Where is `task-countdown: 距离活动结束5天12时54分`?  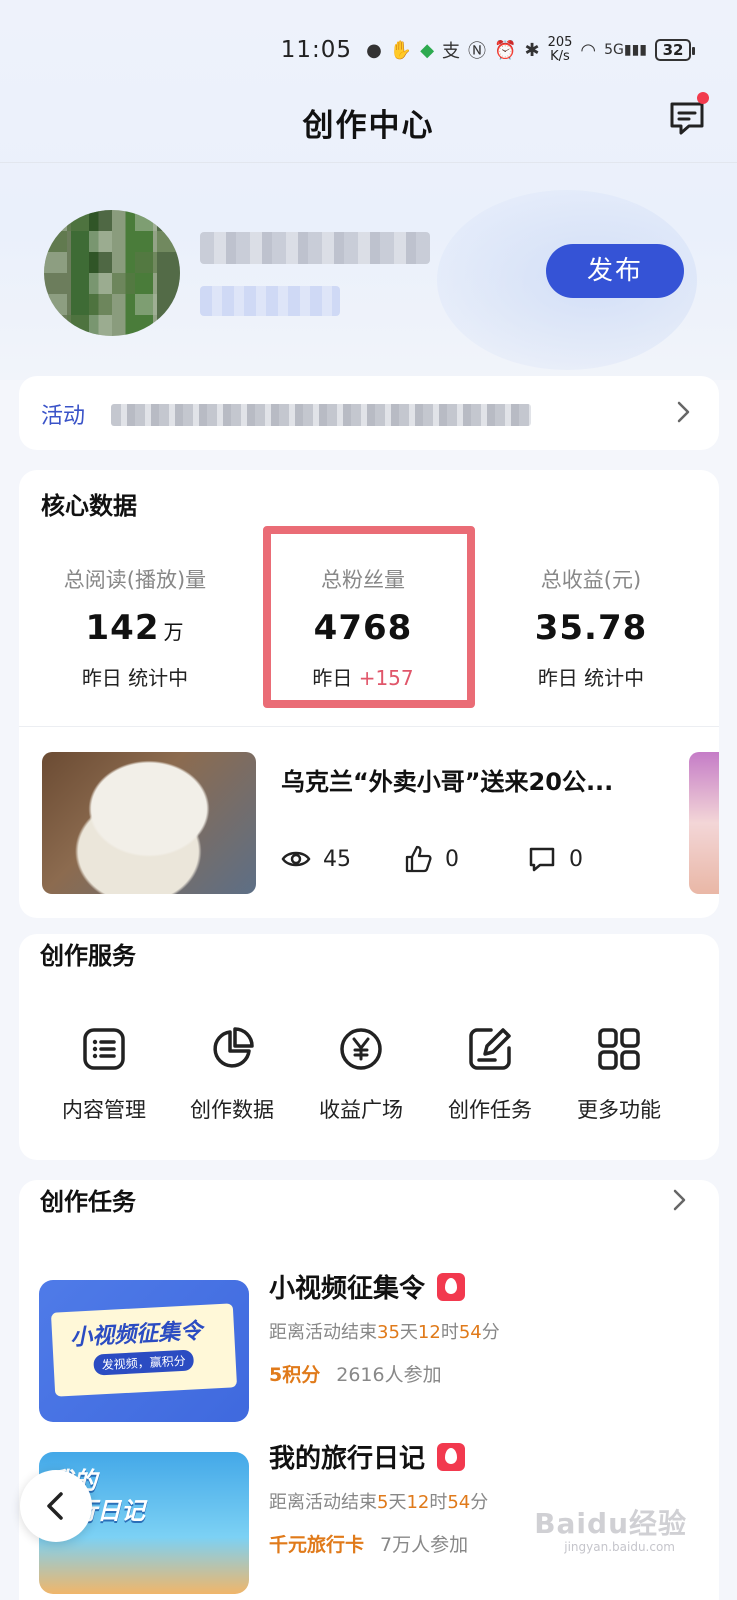
task-countdown: 距离活动结束5天12时54分 is located at coordinates (379, 1502).